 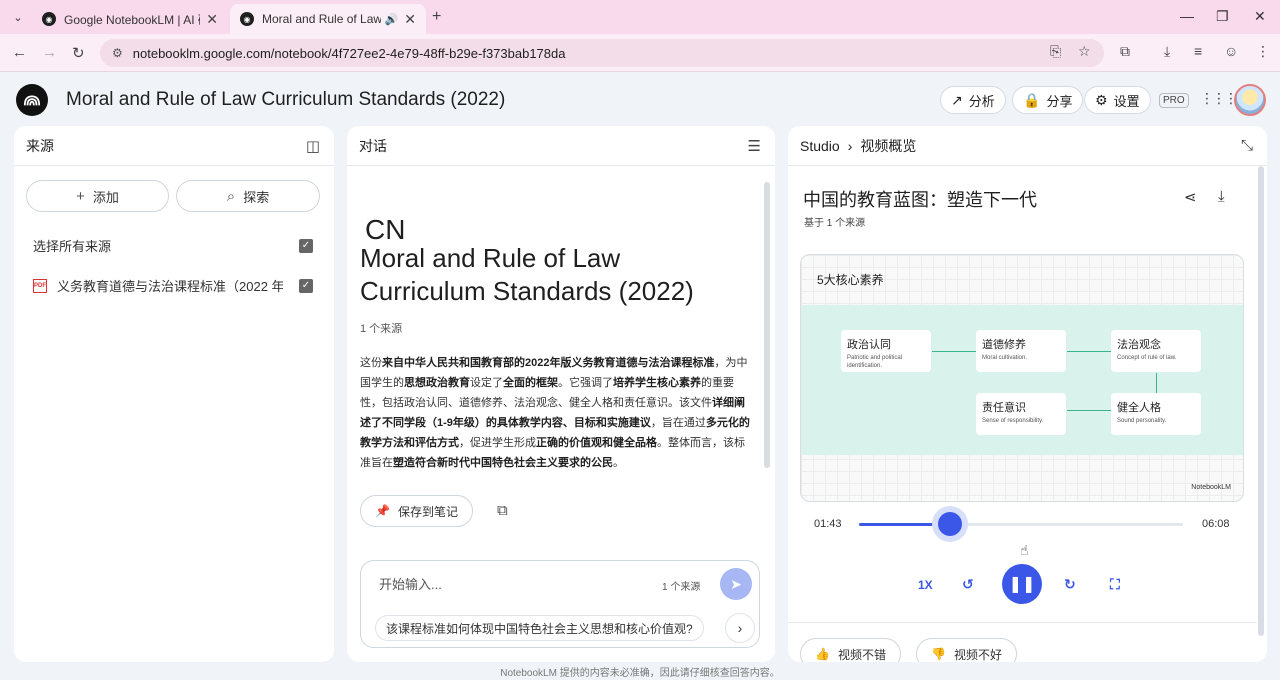 What do you see at coordinates (539, 628) in the screenshot?
I see `suggested-question-chip: 该课程标准如何体现中国特色社会主义思想和核心价值观?` at bounding box center [539, 628].